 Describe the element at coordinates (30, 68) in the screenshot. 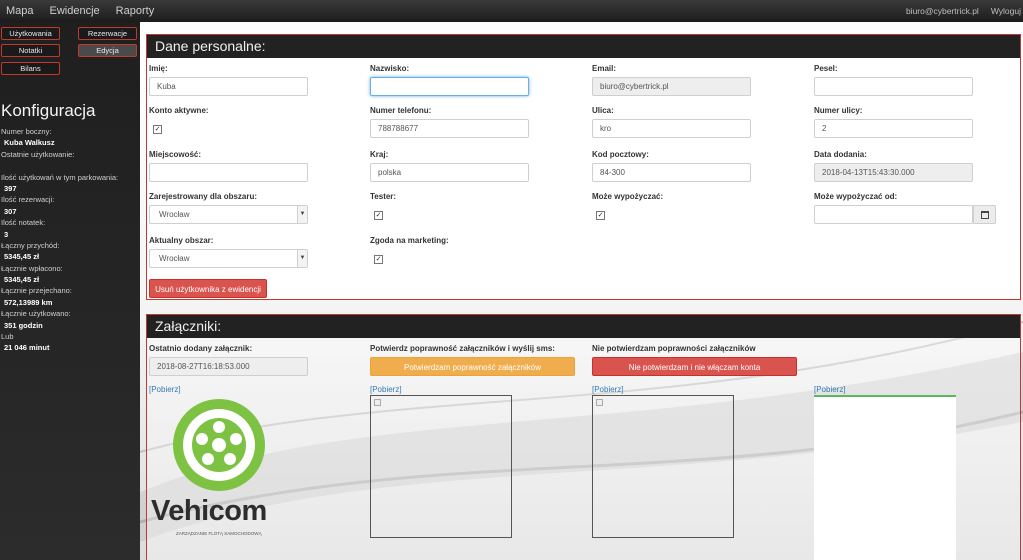

I see `bilans-button: Bilans` at that location.